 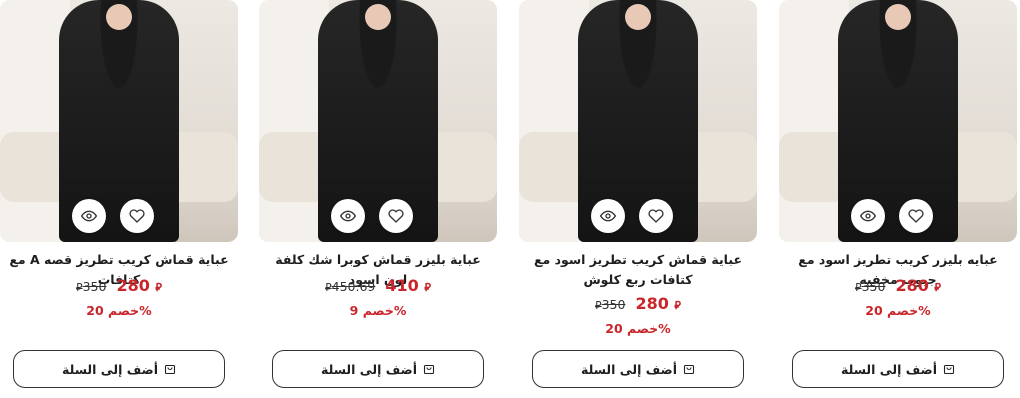 I want to click on new-price: 410 ⃁, so click(x=408, y=285).